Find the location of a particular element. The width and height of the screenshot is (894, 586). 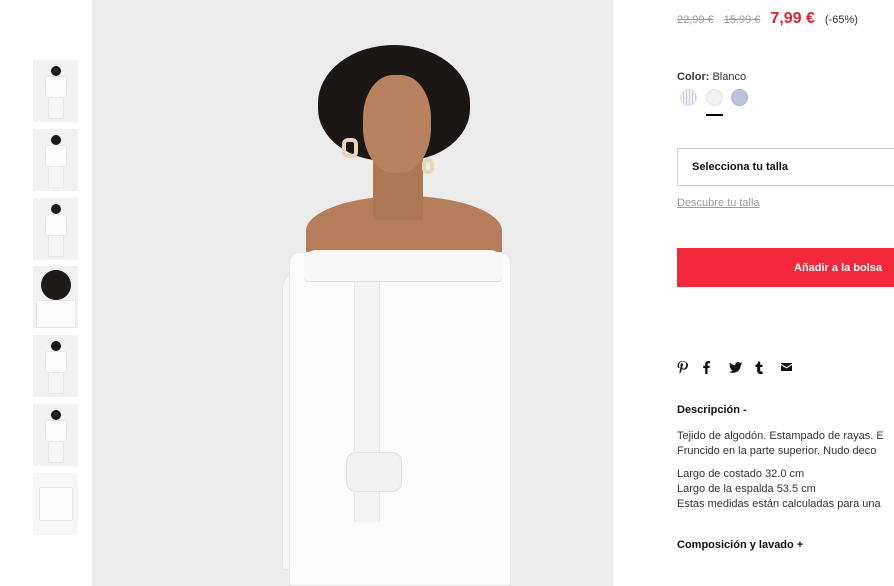

twitter-icon is located at coordinates (742, 367).